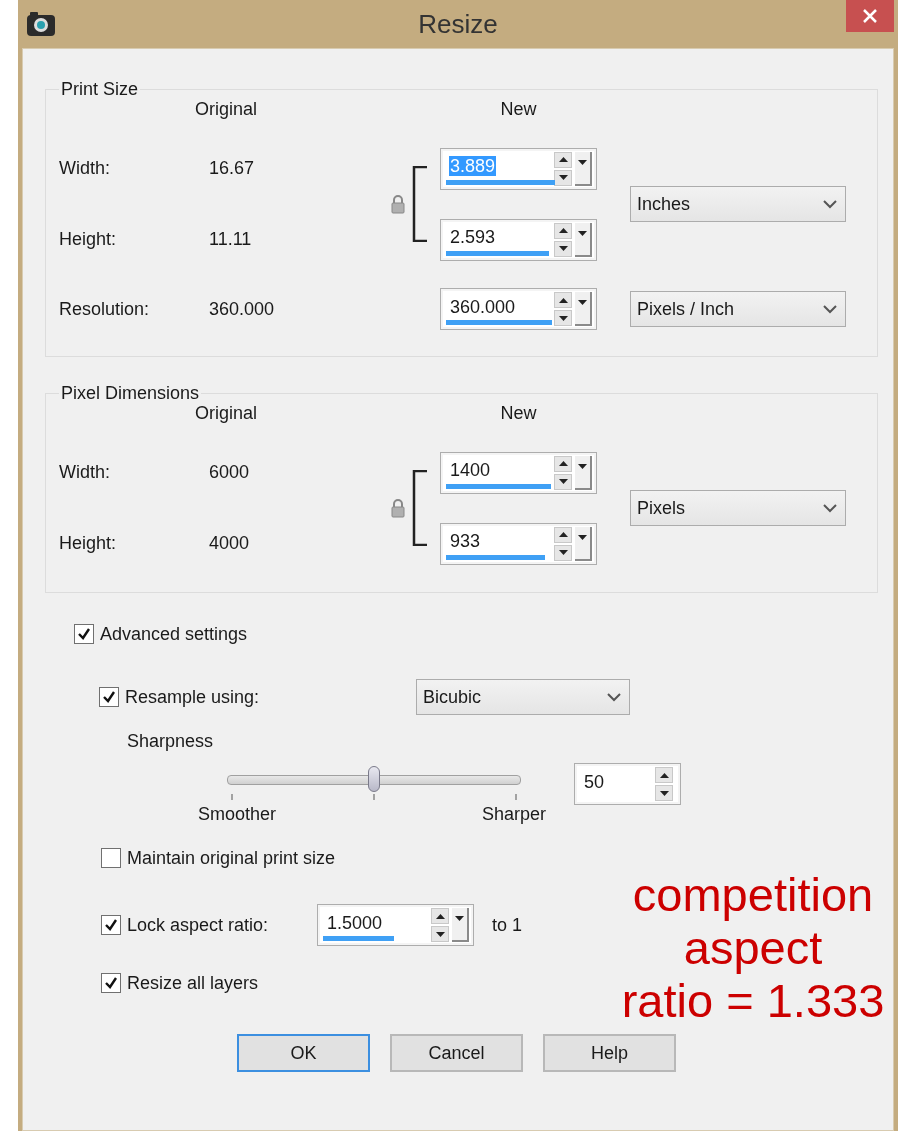  I want to click on group-title: Pixel Dimensions, so click(130, 393).